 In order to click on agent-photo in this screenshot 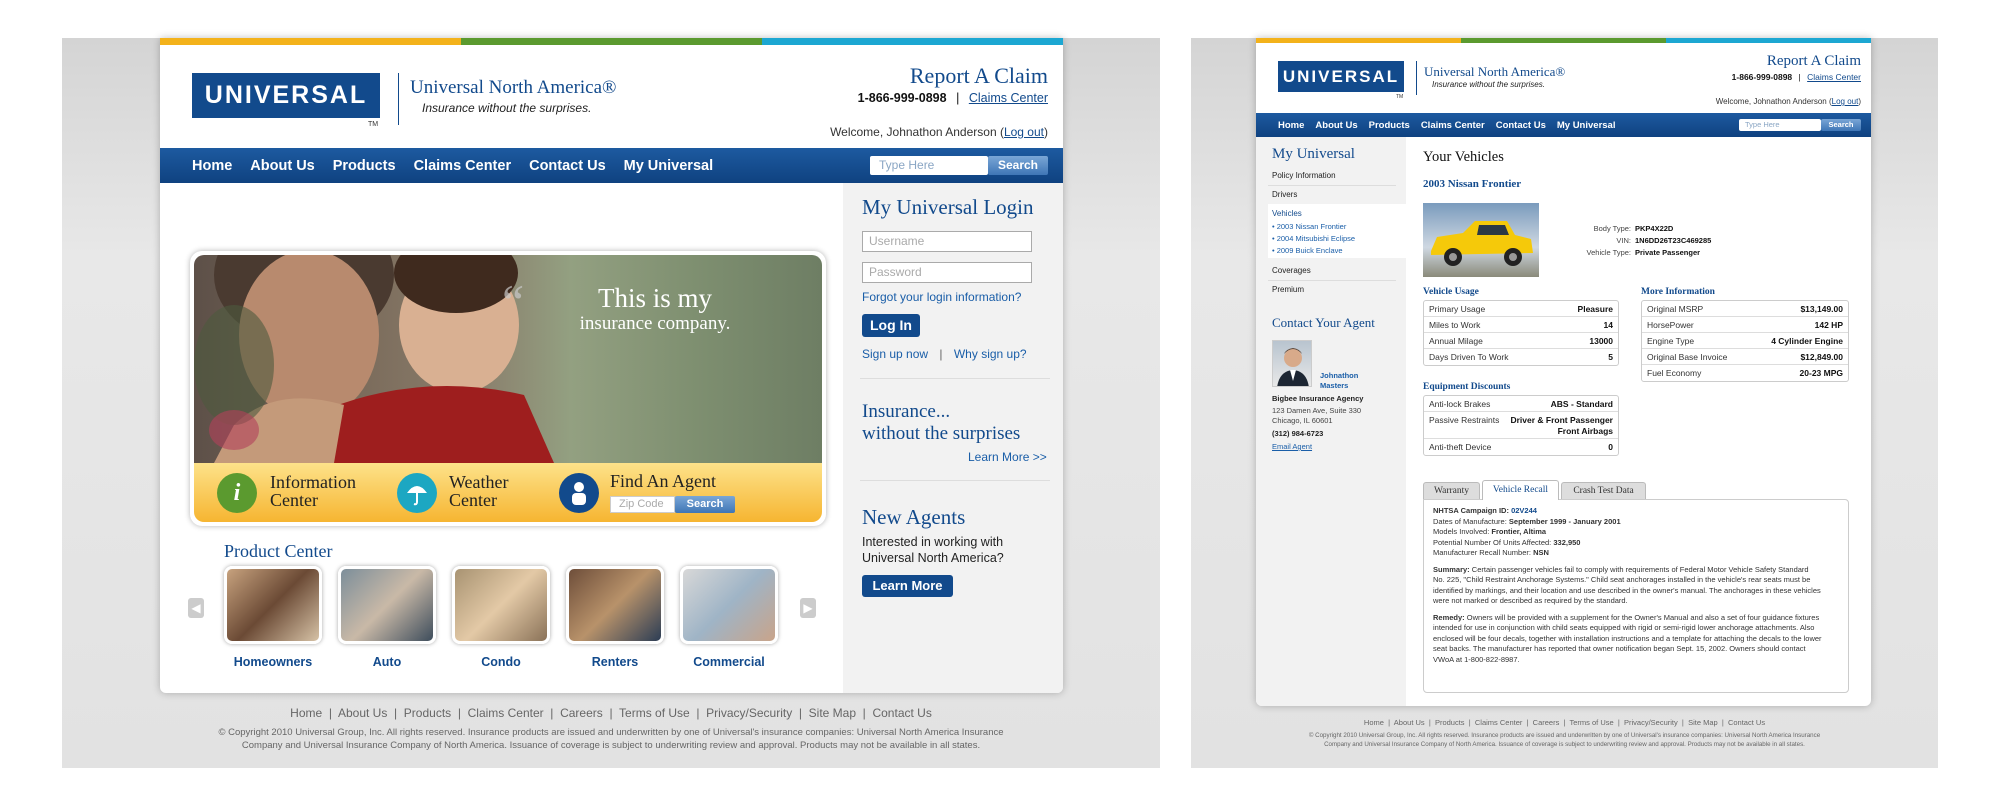, I will do `click(1292, 363)`.